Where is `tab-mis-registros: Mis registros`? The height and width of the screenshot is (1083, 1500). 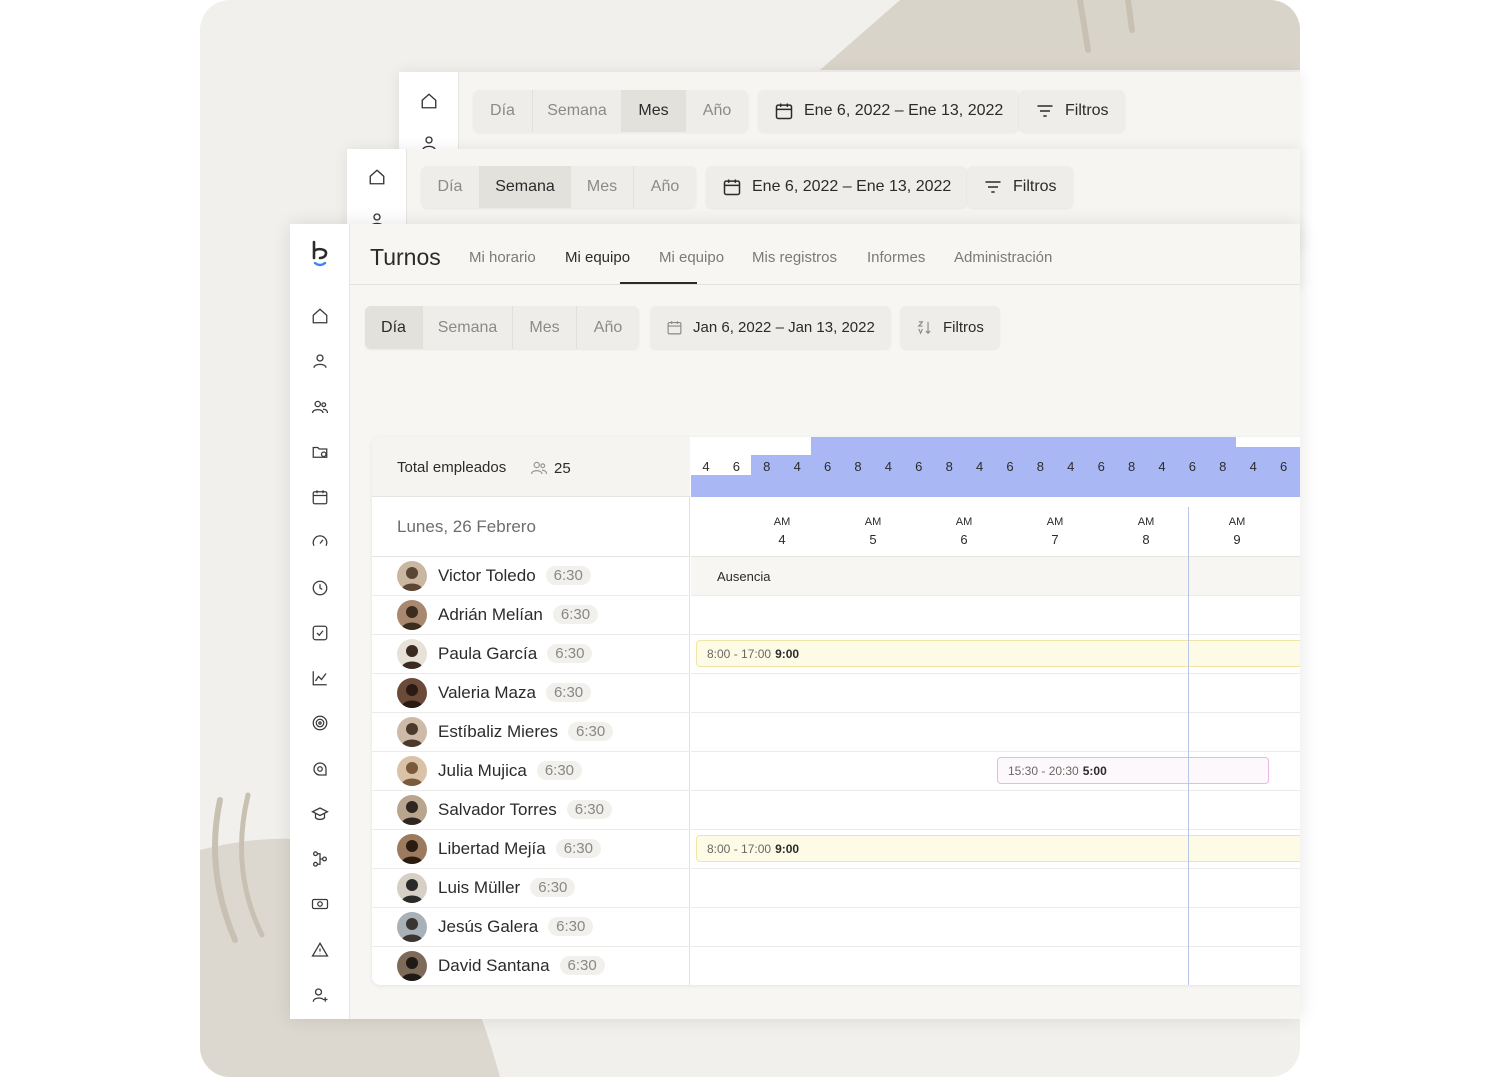 tab-mis-registros: Mis registros is located at coordinates (794, 257).